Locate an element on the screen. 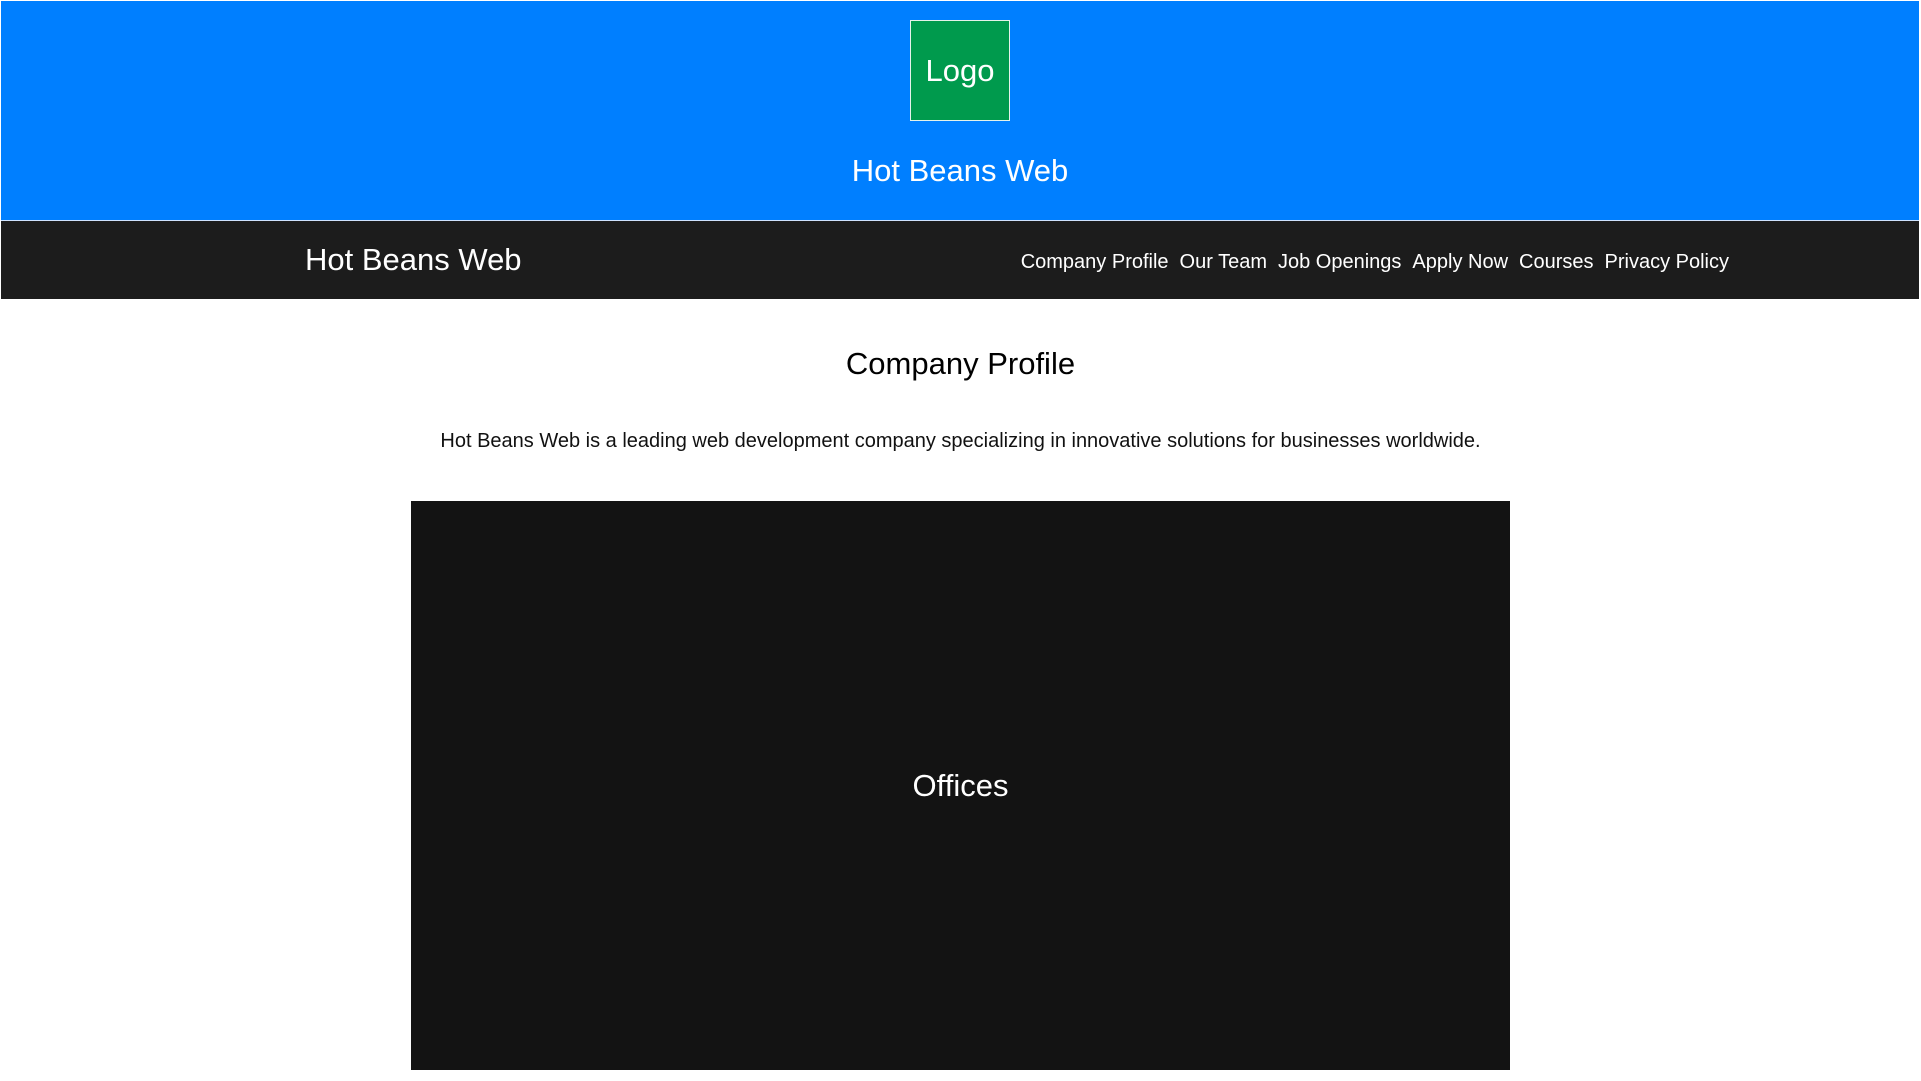 The image size is (1921, 1081). logo-placeholder: Logo is located at coordinates (960, 70).